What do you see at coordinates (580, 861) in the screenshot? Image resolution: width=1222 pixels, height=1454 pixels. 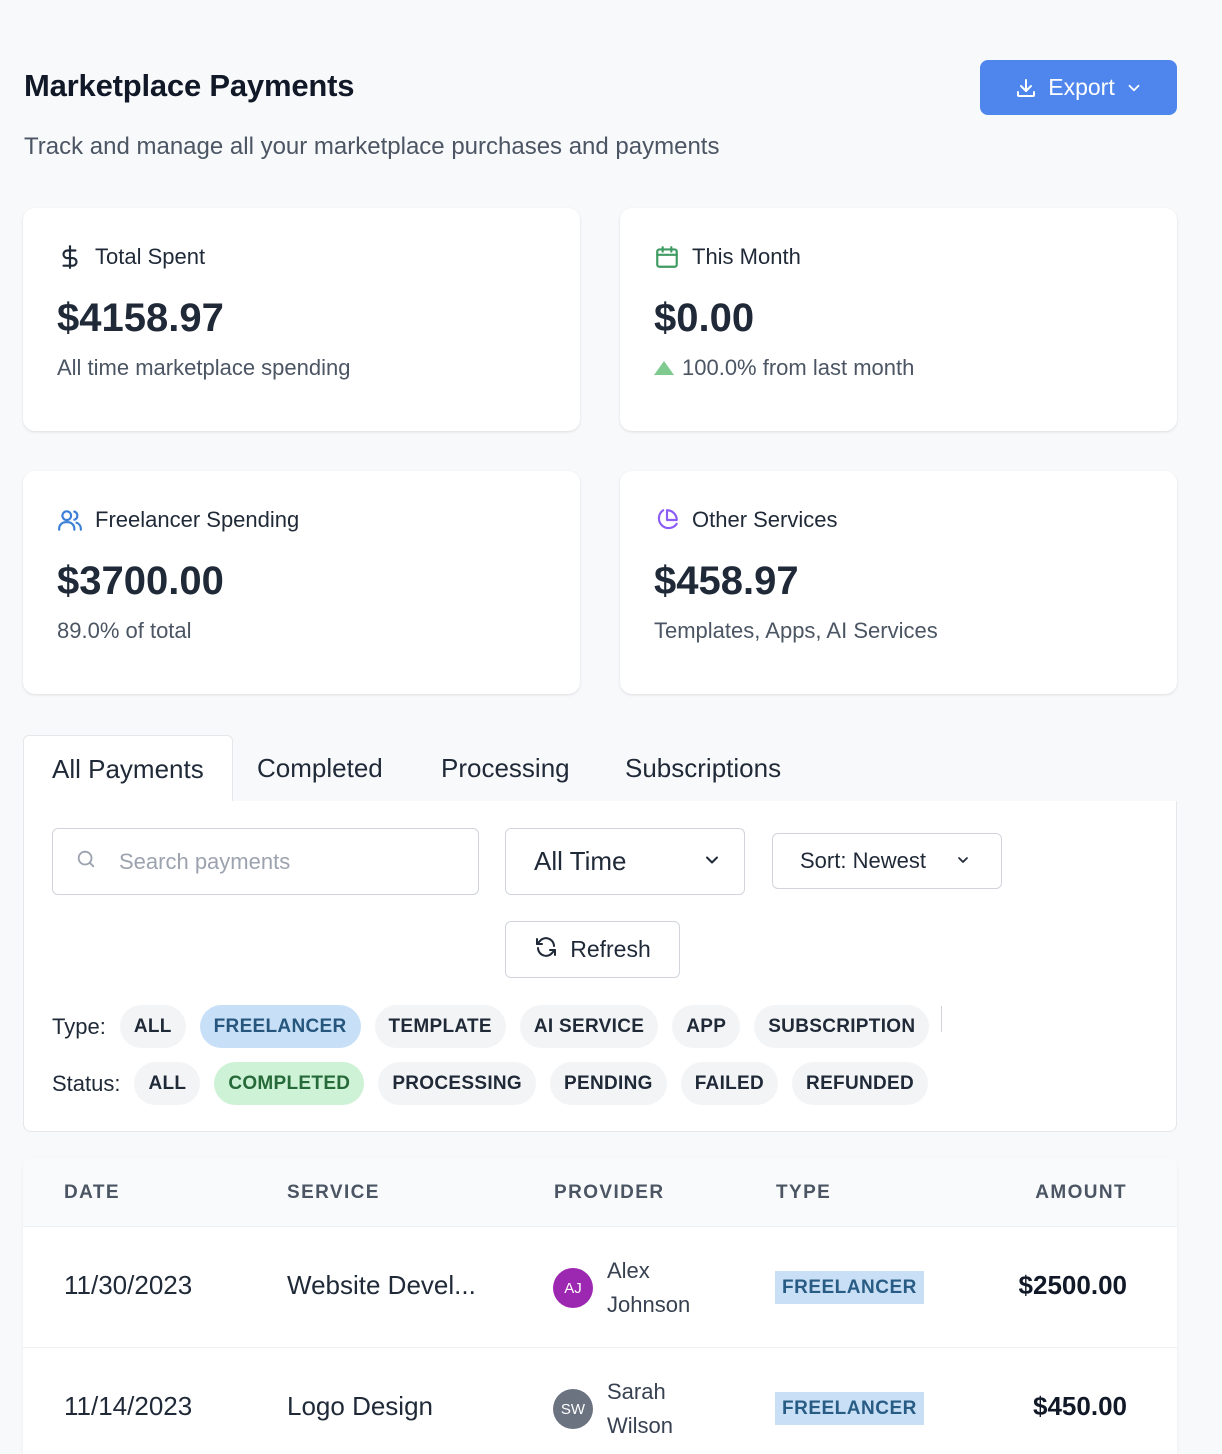 I see `time-range-value: All Time` at bounding box center [580, 861].